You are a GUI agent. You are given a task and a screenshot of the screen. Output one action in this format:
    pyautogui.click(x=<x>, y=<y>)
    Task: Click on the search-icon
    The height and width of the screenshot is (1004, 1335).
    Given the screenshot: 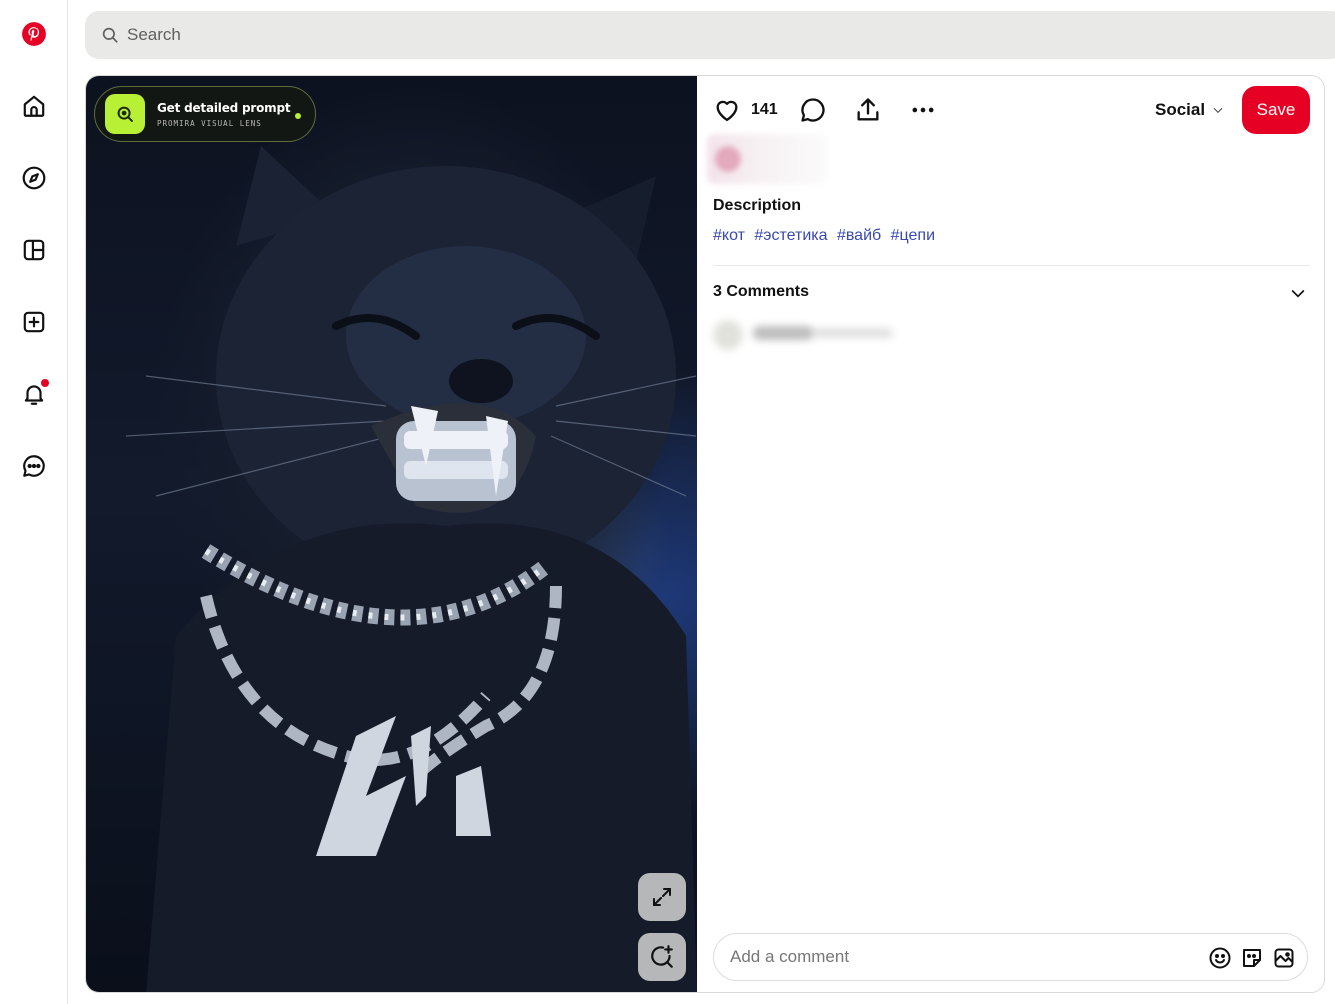 What is the action you would take?
    pyautogui.click(x=110, y=35)
    